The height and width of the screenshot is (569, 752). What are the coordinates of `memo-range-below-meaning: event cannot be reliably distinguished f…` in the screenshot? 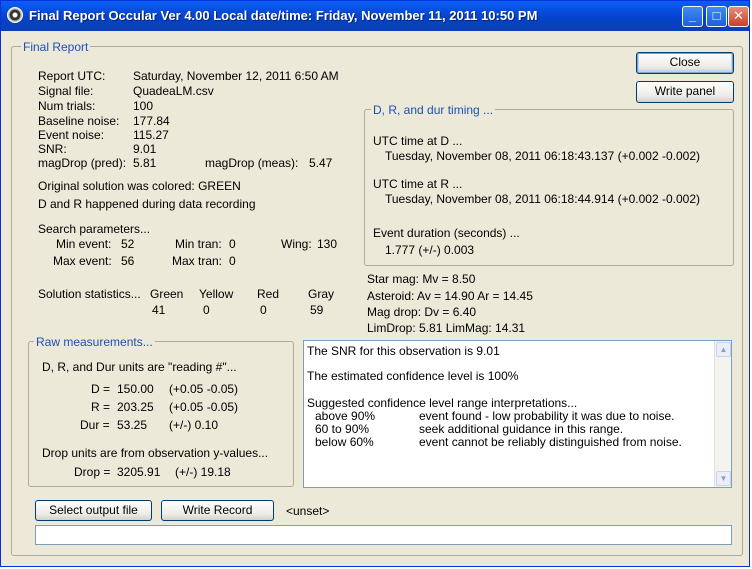 It's located at (550, 442).